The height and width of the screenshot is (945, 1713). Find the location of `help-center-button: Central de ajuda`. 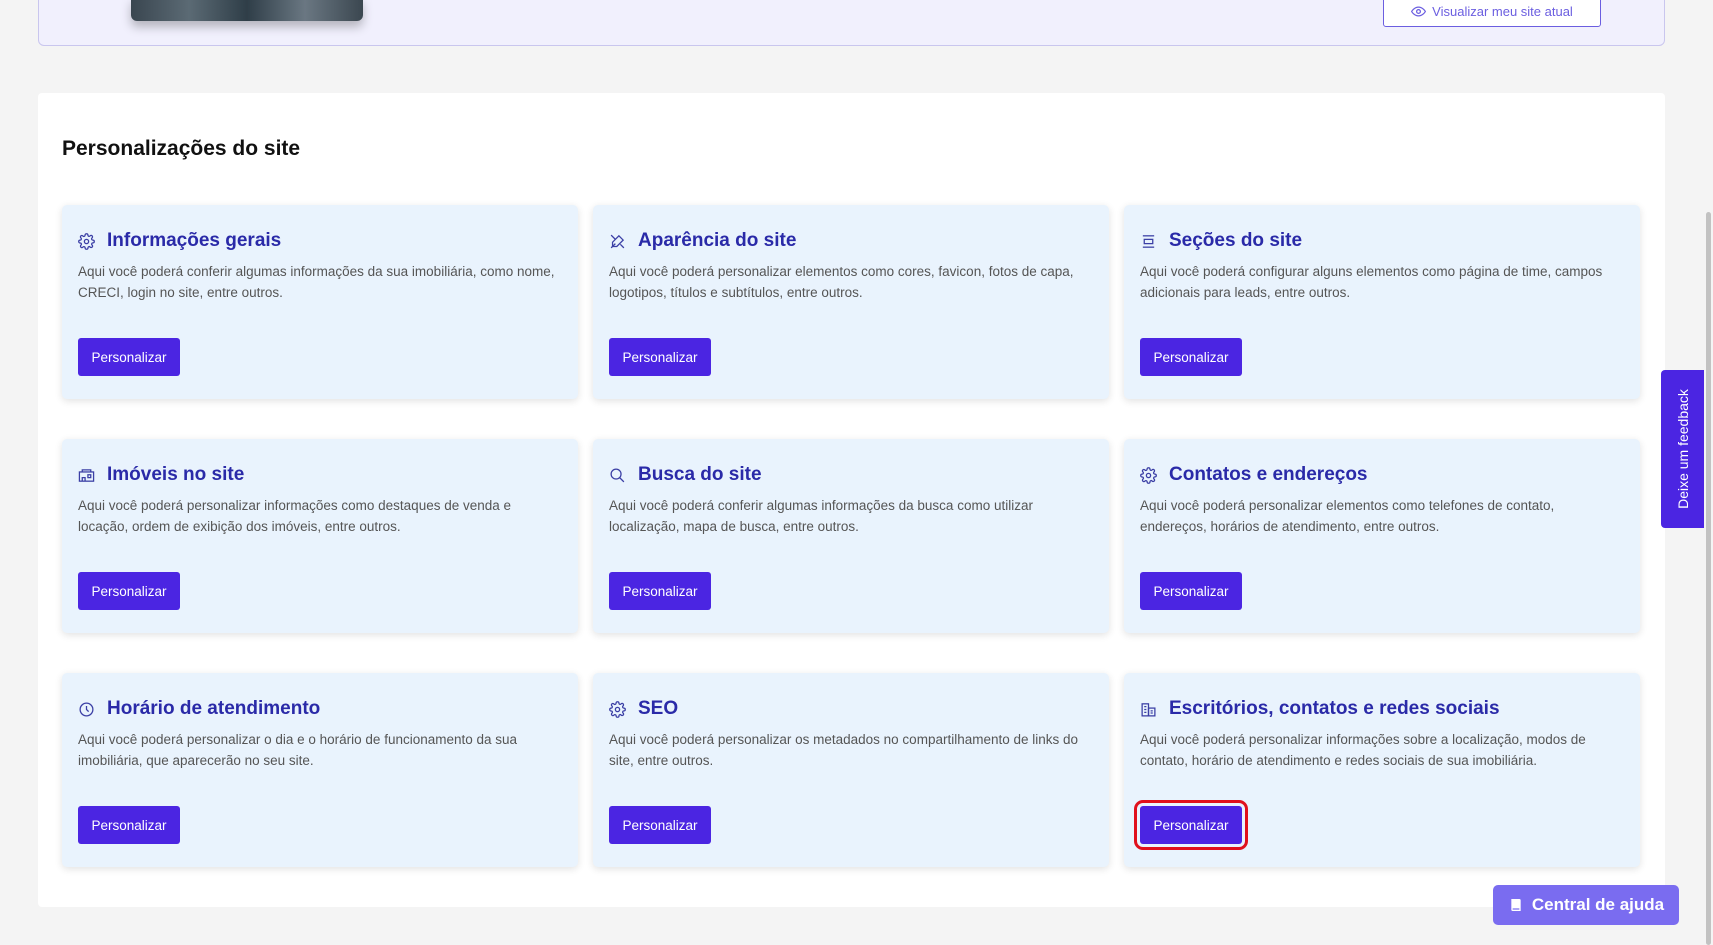

help-center-button: Central de ajuda is located at coordinates (1586, 905).